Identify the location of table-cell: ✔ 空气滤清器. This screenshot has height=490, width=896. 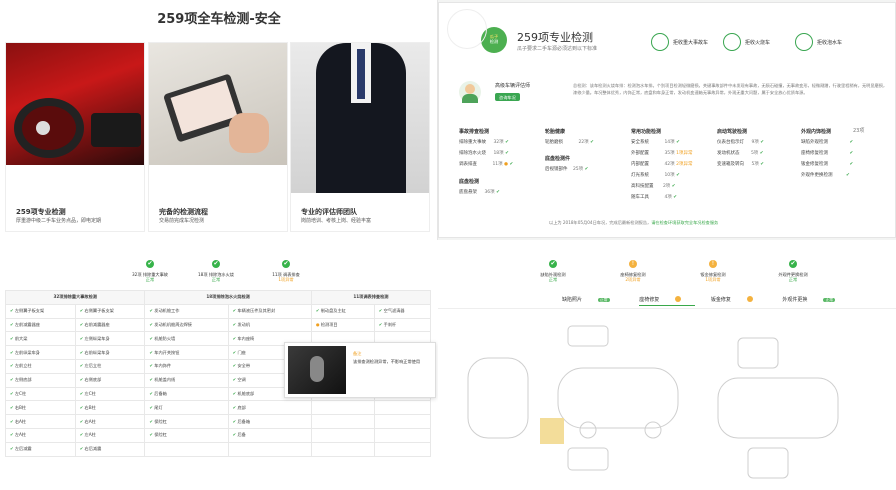
(402, 311).